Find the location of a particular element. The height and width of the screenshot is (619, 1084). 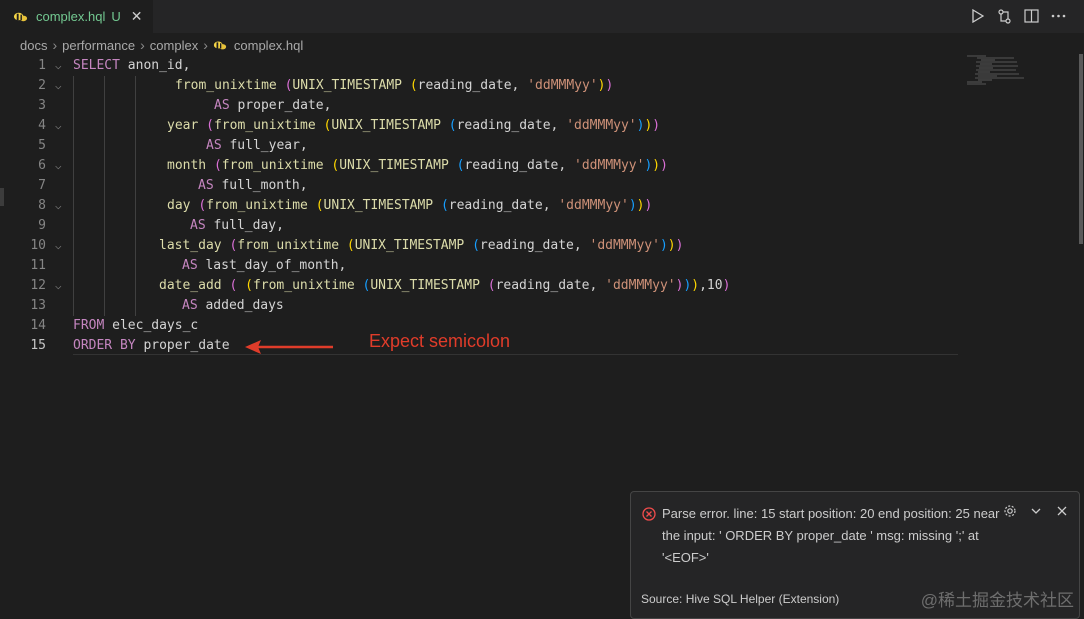

line-number: 7 is located at coordinates (42, 185).